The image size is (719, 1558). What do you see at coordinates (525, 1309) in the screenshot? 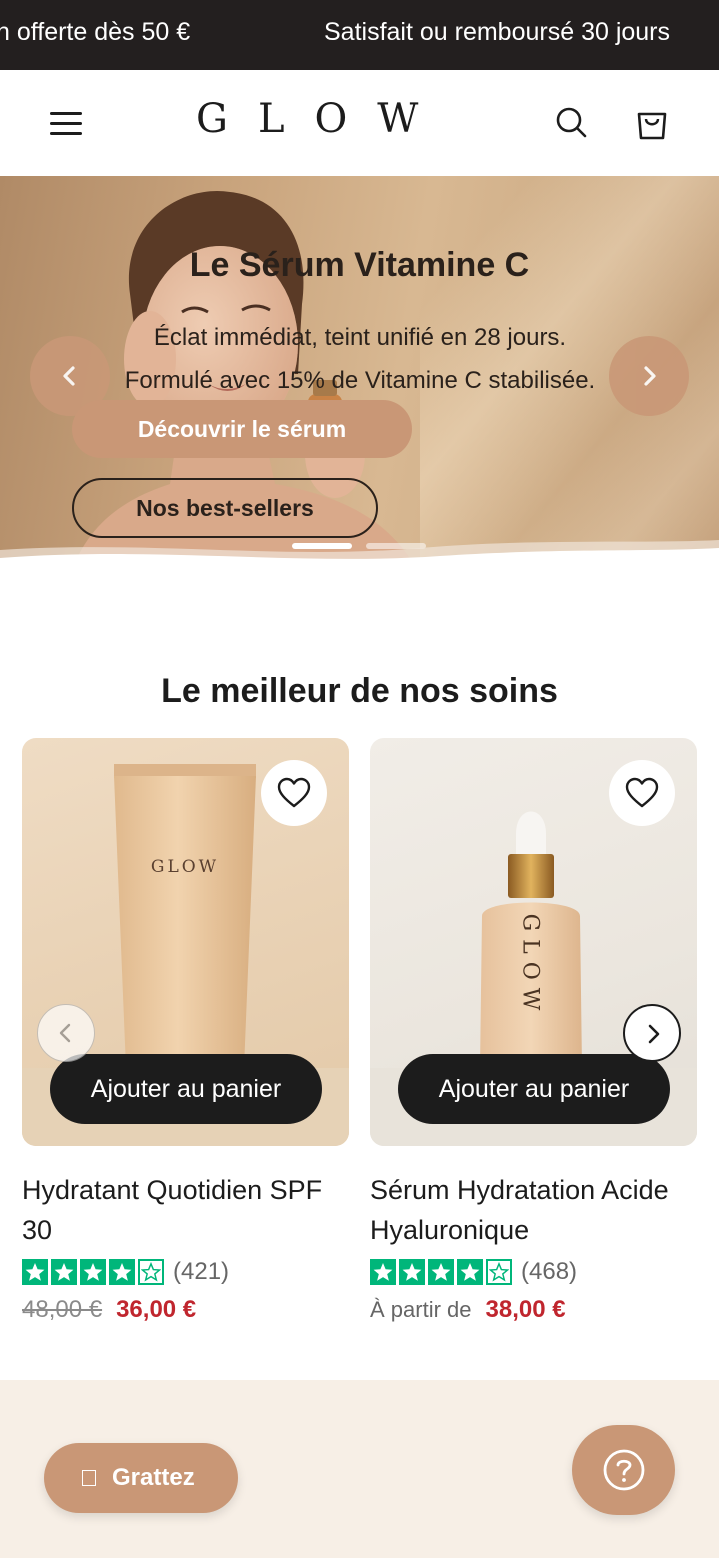
I see `sale-price: 38,00 €` at bounding box center [525, 1309].